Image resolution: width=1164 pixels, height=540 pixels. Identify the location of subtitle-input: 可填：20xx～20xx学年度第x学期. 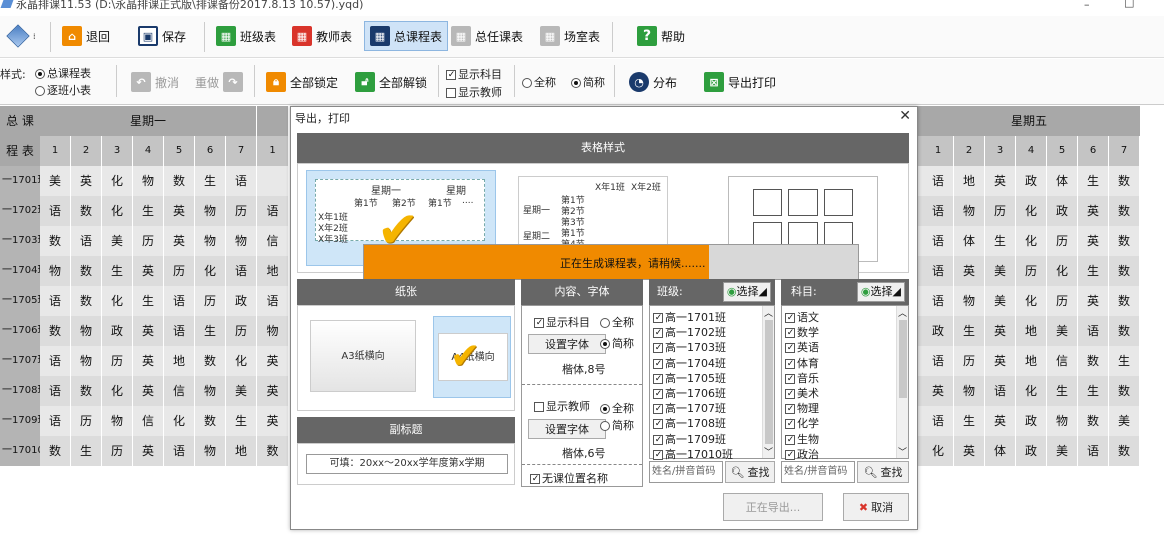
(407, 464).